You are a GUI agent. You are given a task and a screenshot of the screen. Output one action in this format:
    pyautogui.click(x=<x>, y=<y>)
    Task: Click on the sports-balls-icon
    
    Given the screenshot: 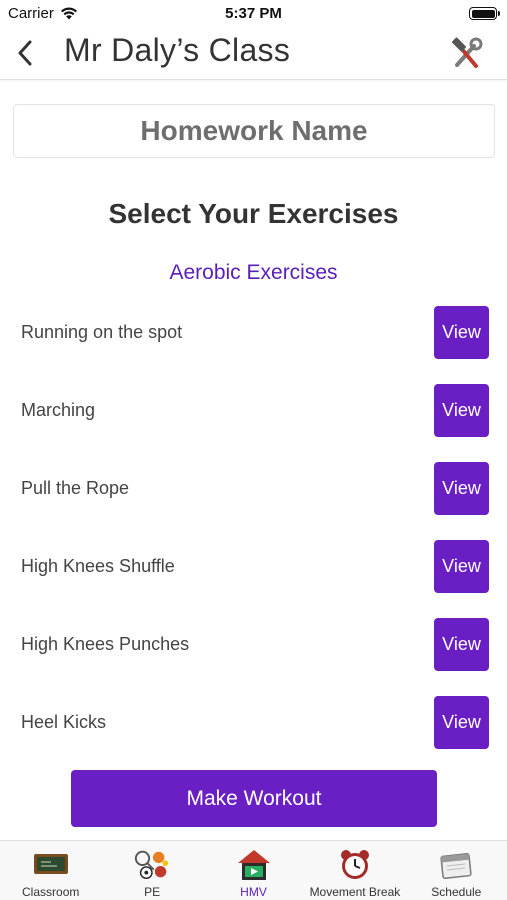 What is the action you would take?
    pyautogui.click(x=152, y=865)
    